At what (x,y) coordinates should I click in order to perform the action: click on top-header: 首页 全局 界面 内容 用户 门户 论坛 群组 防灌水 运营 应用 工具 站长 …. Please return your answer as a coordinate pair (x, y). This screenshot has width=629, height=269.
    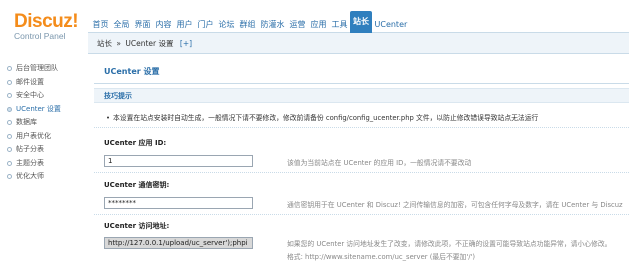
    Looking at the image, I should click on (314, 16).